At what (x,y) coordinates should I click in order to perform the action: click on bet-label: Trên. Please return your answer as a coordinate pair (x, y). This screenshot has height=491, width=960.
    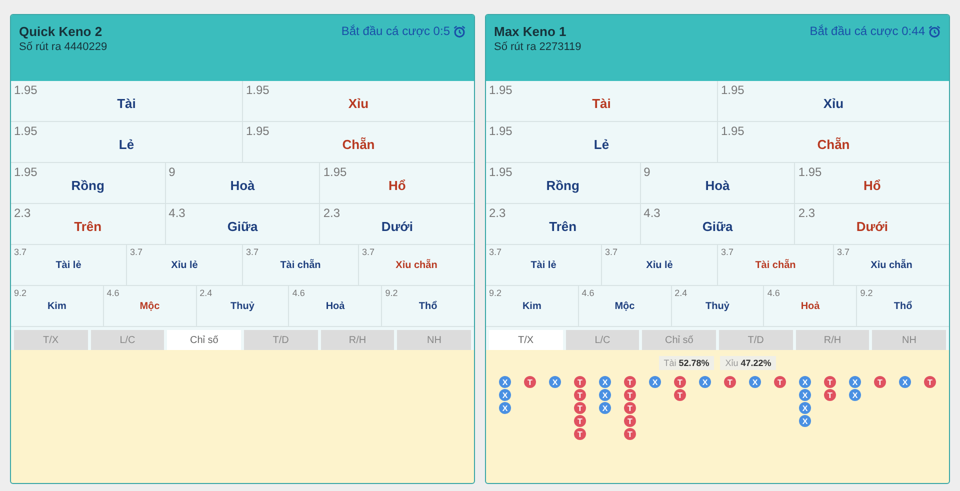
    Looking at the image, I should click on (563, 226).